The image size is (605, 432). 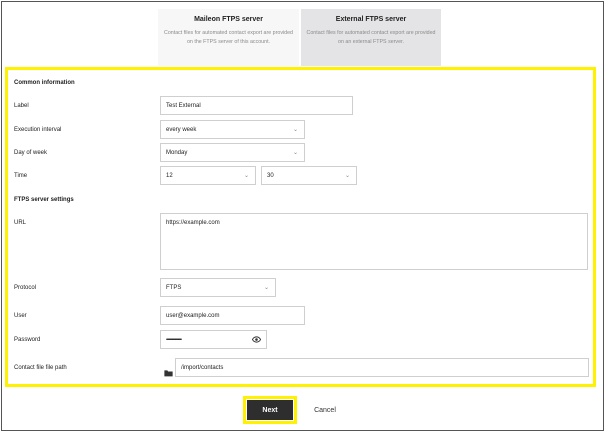 What do you see at coordinates (38, 130) in the screenshot?
I see `execution-interval-label: Execution interval` at bounding box center [38, 130].